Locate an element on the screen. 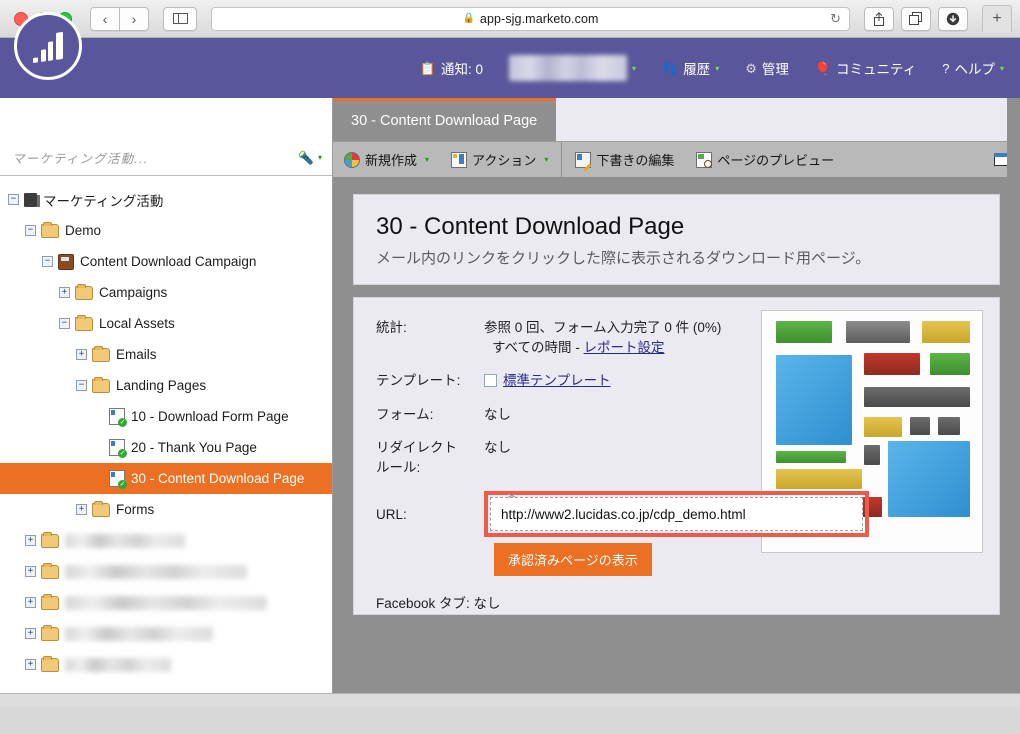 This screenshot has height=734, width=1020. template-label: テンプレート: is located at coordinates (418, 381).